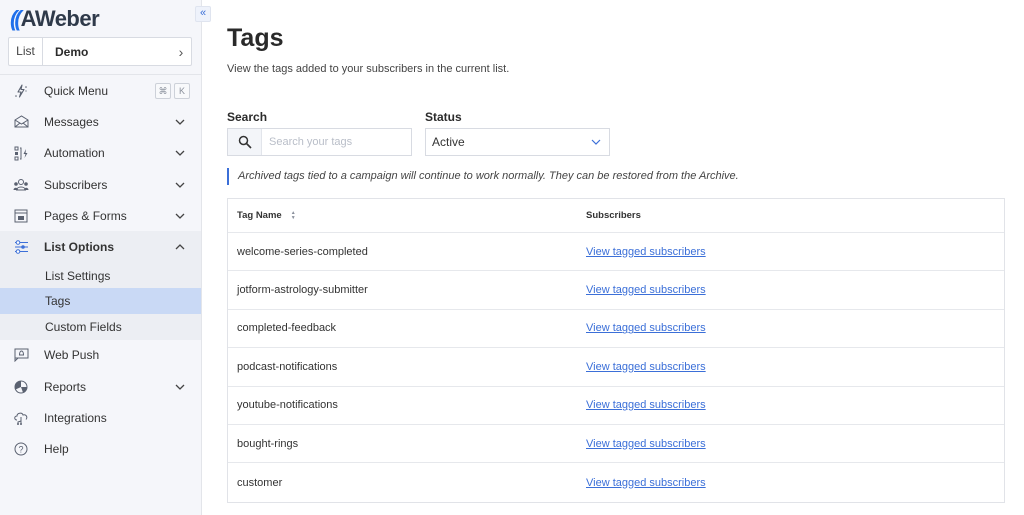 This screenshot has height=515, width=1024. What do you see at coordinates (407, 215) in the screenshot?
I see `column-header-tag-name: Tag Name ▲ ▼` at bounding box center [407, 215].